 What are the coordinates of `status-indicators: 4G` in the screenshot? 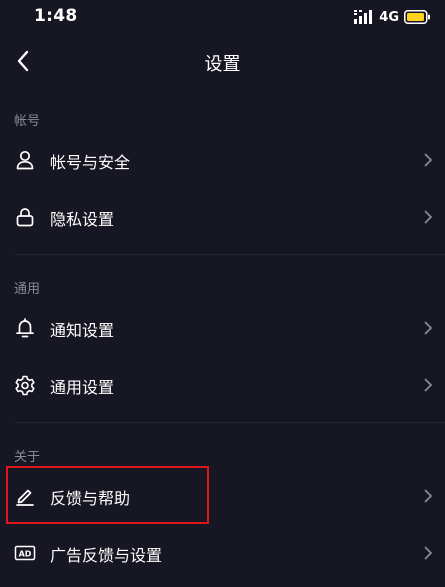 It's located at (392, 17).